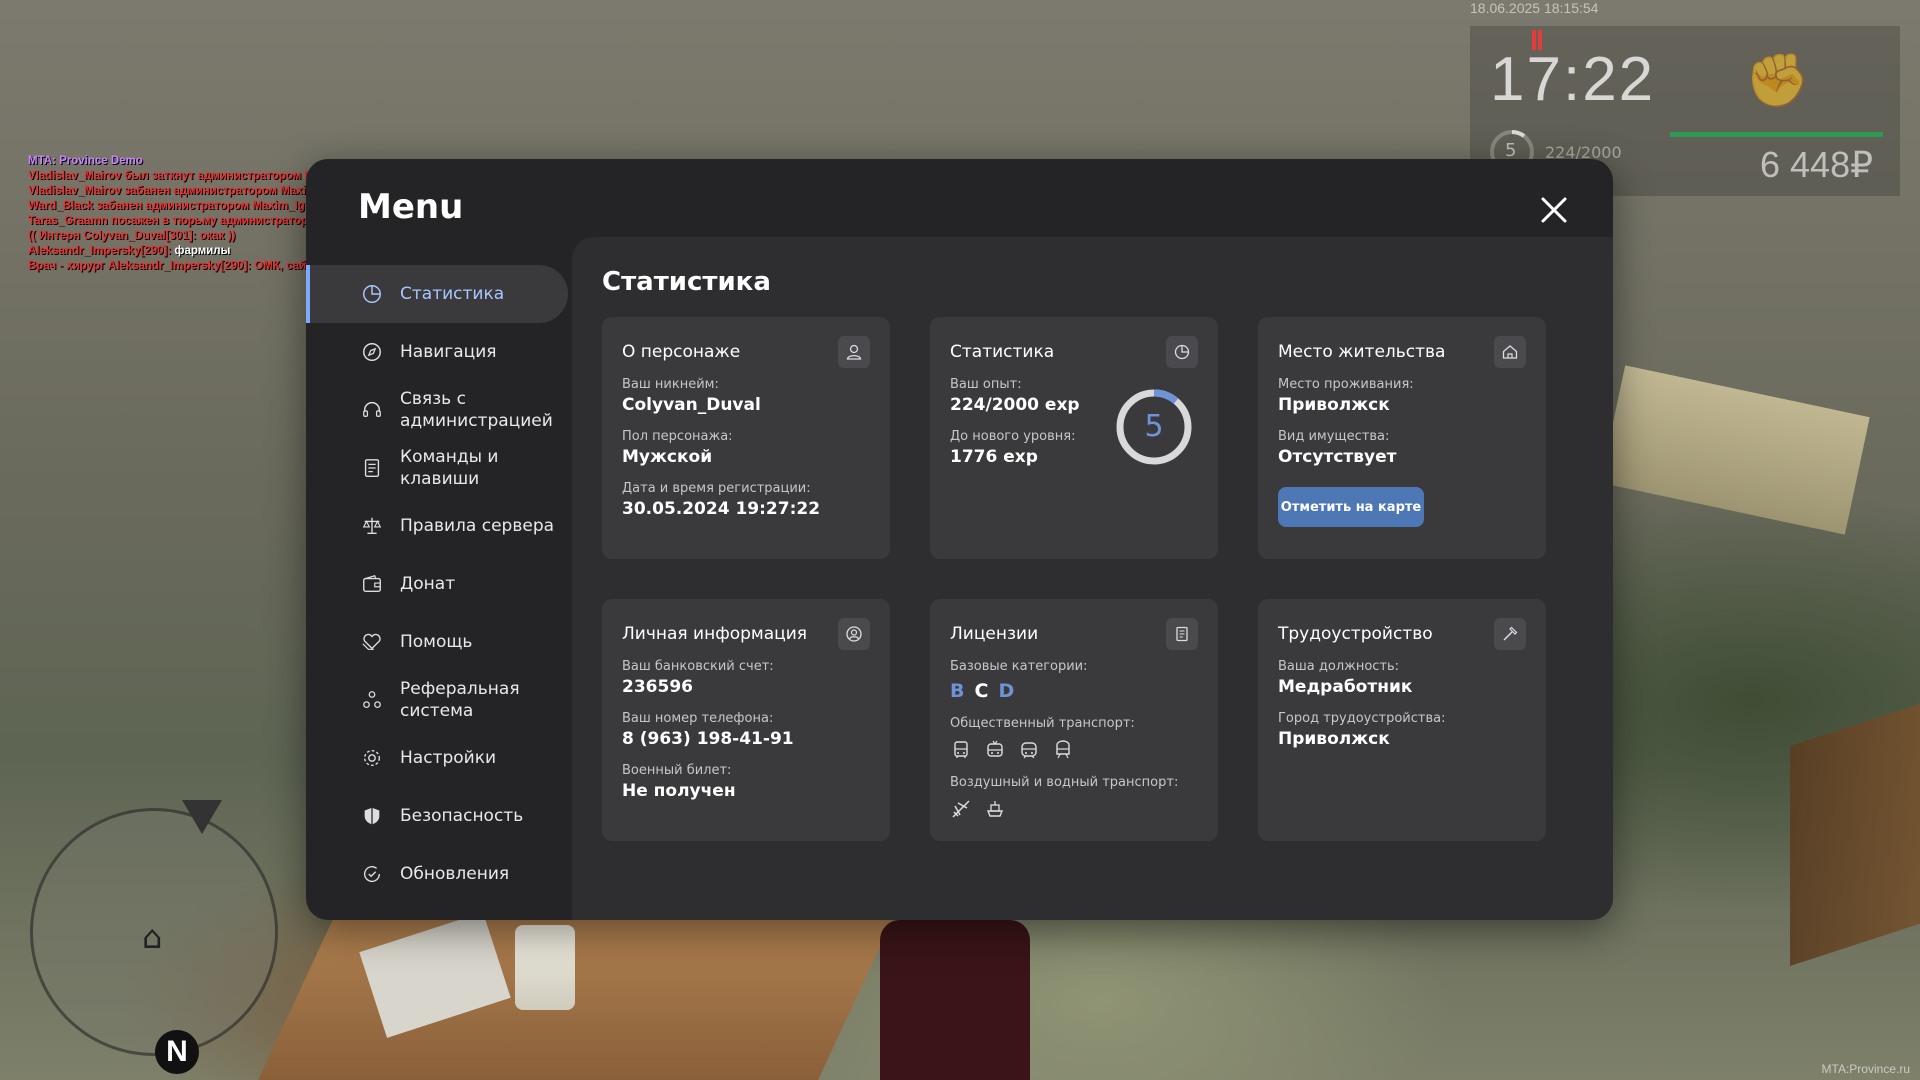 The width and height of the screenshot is (1920, 1080). What do you see at coordinates (994, 634) in the screenshot?
I see `card-title: Лицензии` at bounding box center [994, 634].